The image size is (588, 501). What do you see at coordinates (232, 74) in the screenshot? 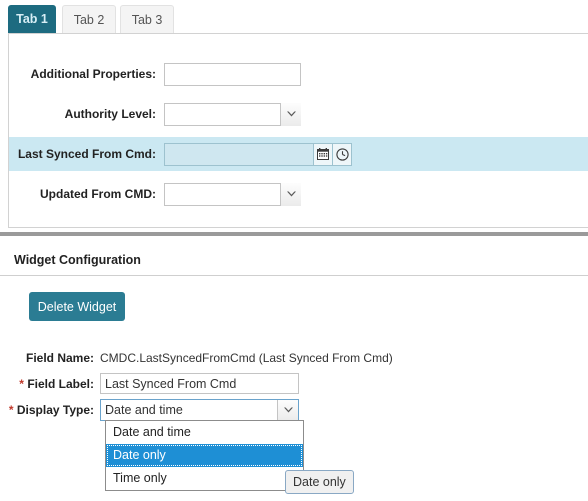
I see `additional-properties-input` at bounding box center [232, 74].